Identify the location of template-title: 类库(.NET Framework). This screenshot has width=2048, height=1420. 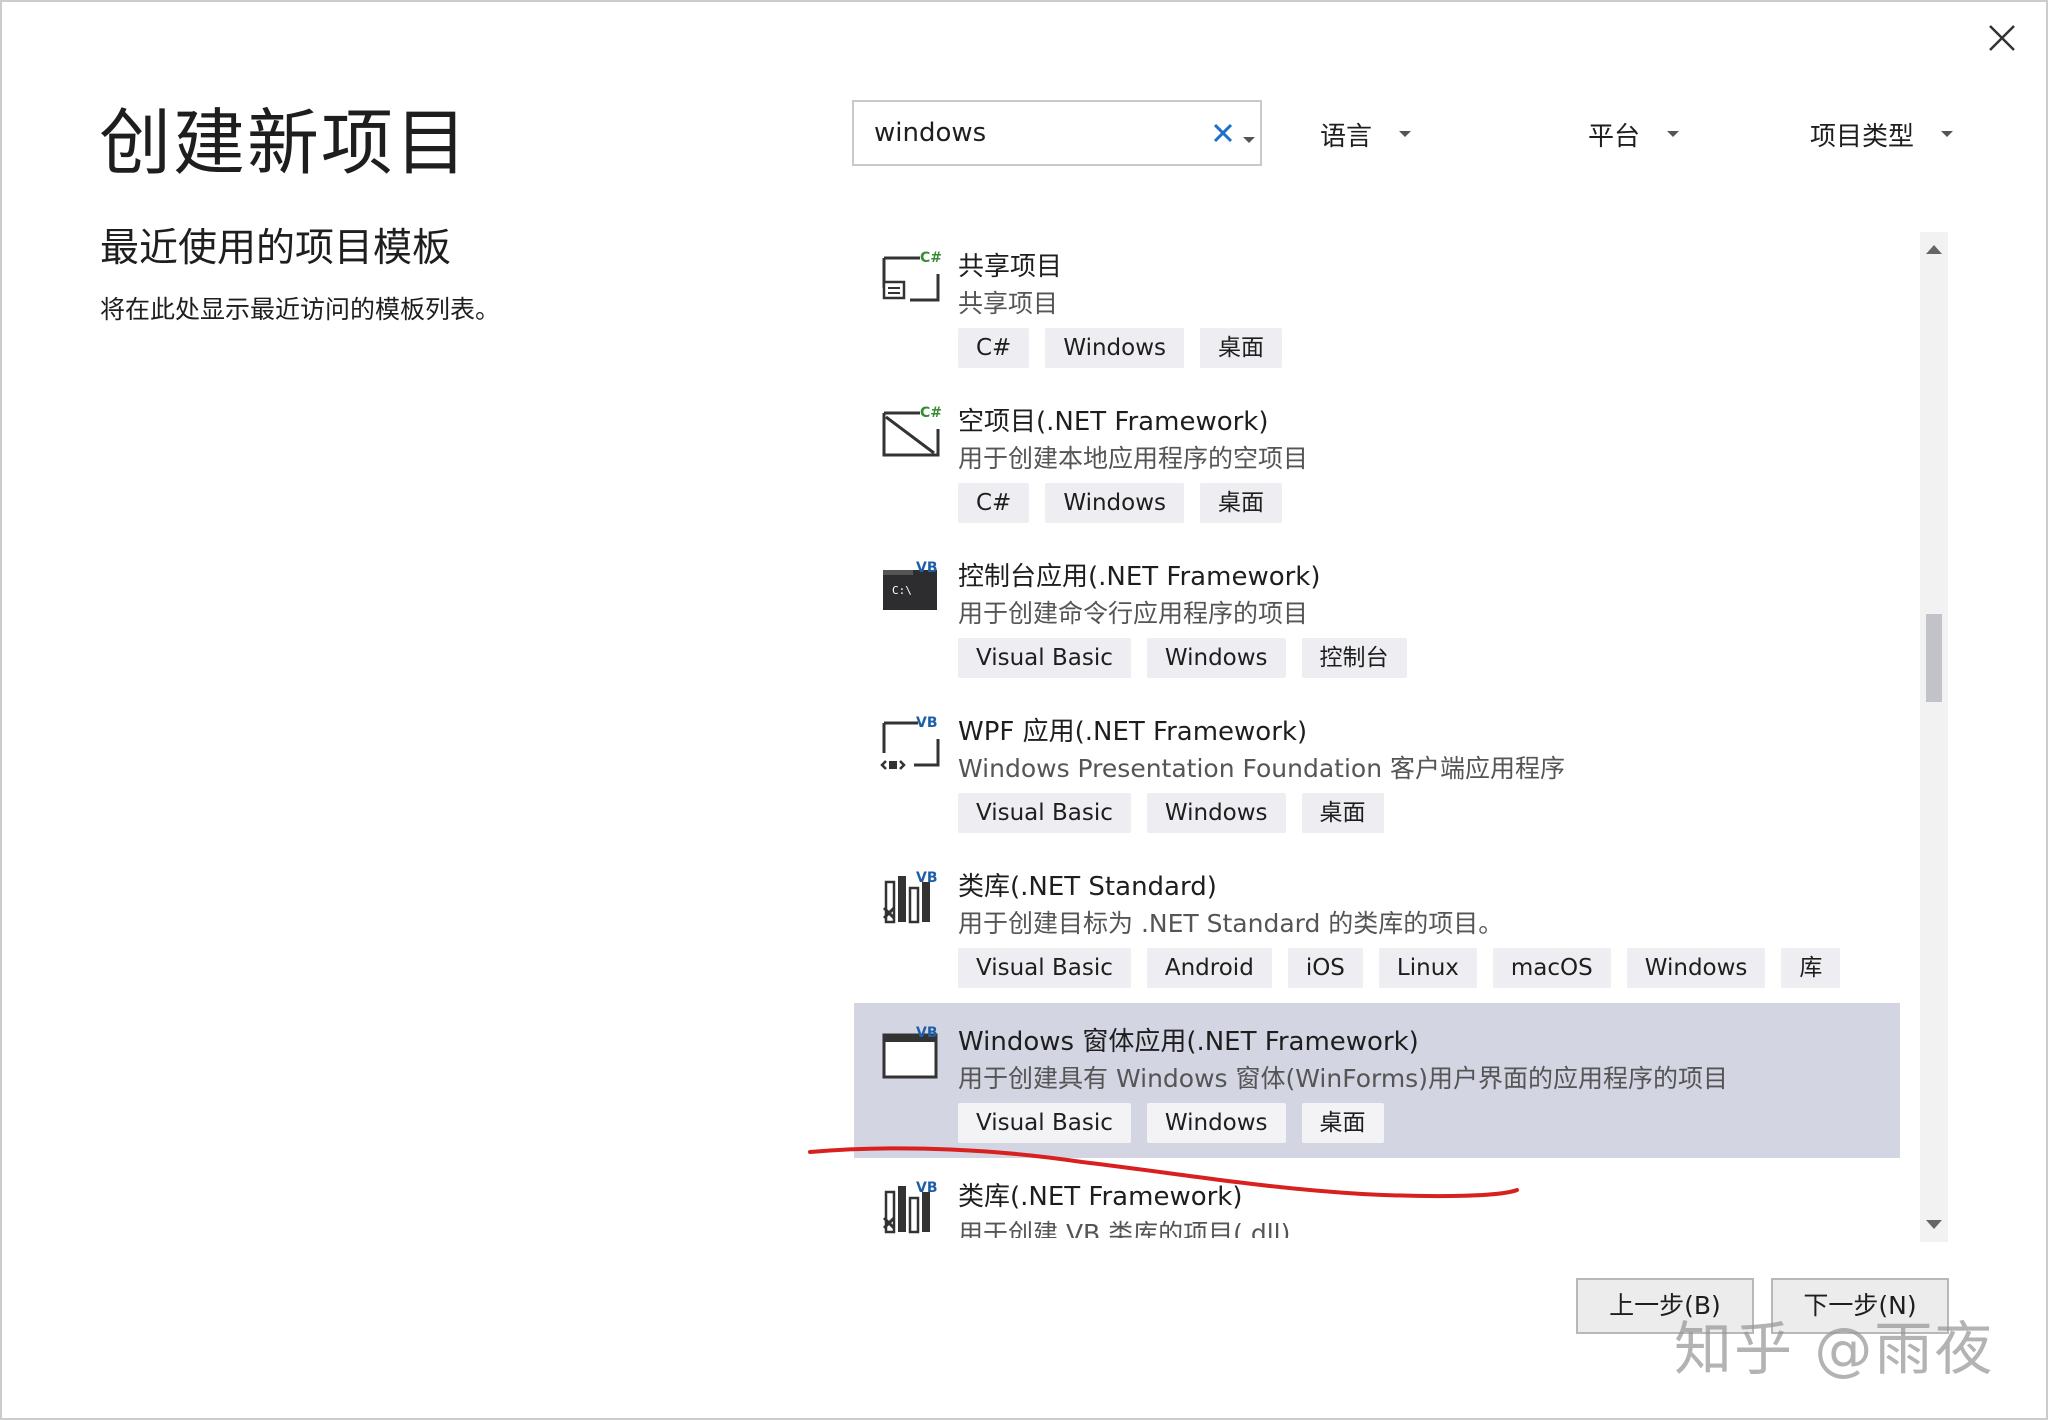
(1100, 1197).